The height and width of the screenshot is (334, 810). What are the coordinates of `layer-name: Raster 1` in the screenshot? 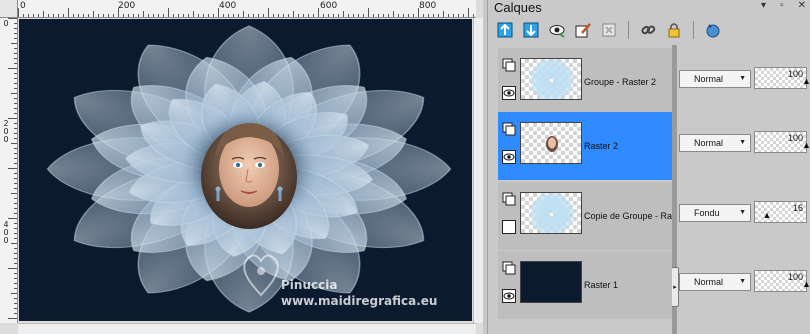 It's located at (601, 285).